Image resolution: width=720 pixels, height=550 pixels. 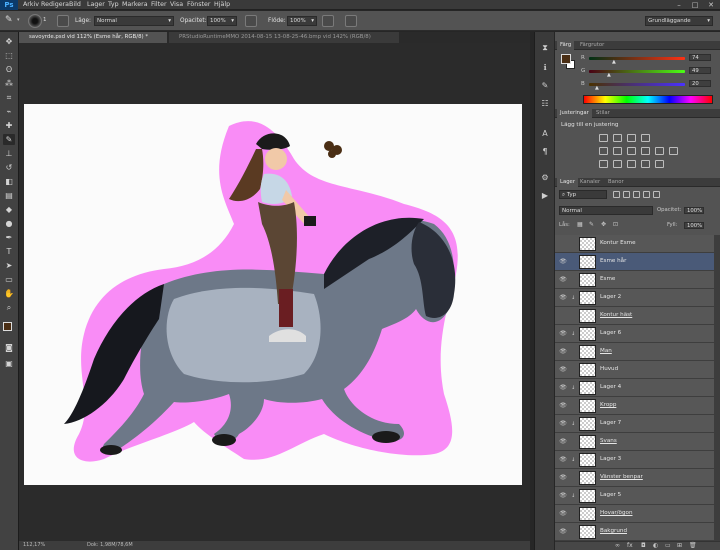 What do you see at coordinates (545, 86) in the screenshot?
I see `brush-presets-icon: ✎` at bounding box center [545, 86].